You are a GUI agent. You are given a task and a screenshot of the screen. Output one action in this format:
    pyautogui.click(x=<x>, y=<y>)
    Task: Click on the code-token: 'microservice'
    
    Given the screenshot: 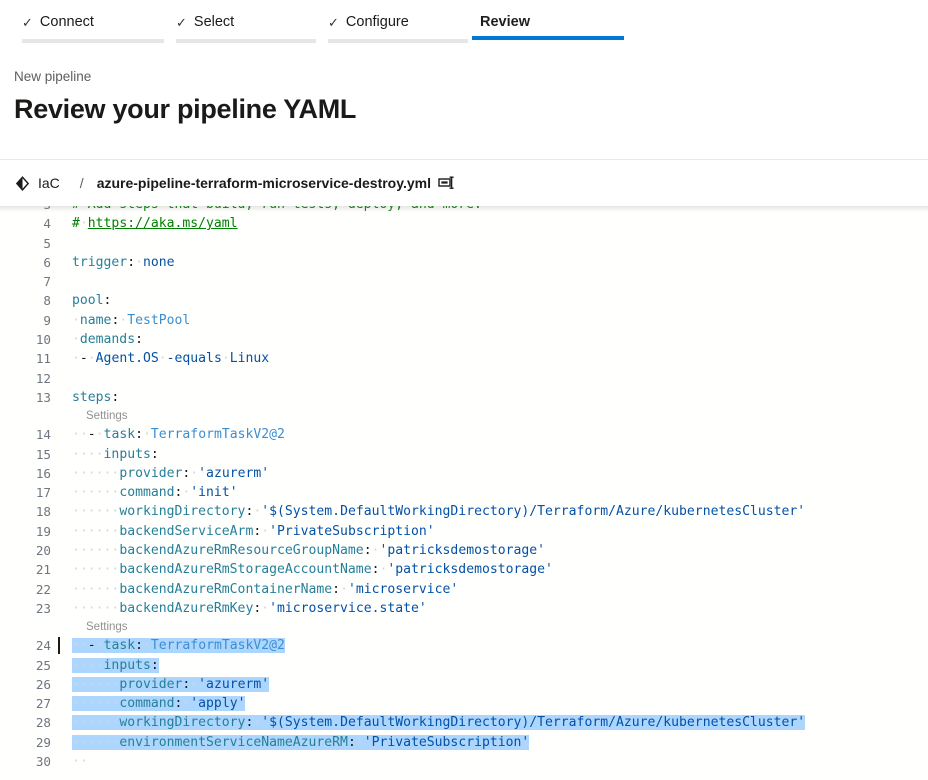 What is the action you would take?
    pyautogui.click(x=403, y=589)
    